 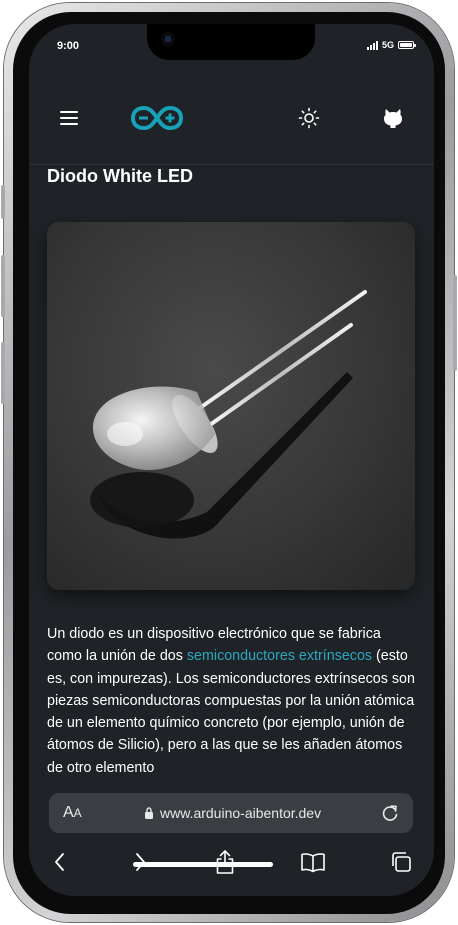 I want to click on bookmarks-icon, so click(x=313, y=862).